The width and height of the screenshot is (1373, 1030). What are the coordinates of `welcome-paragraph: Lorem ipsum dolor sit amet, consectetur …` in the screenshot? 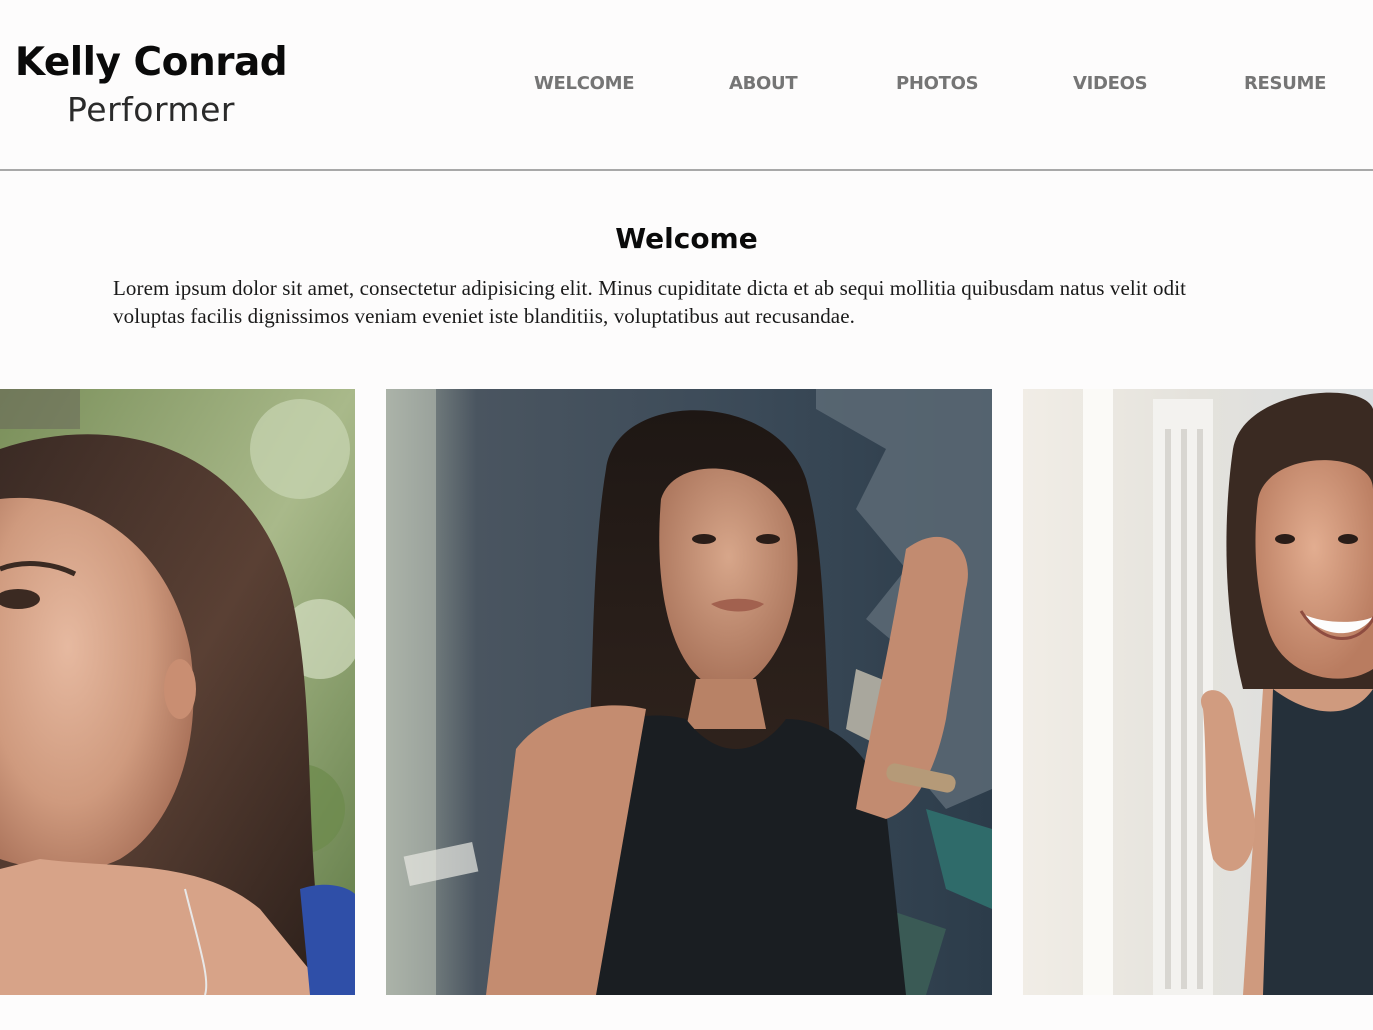 It's located at (650, 302).